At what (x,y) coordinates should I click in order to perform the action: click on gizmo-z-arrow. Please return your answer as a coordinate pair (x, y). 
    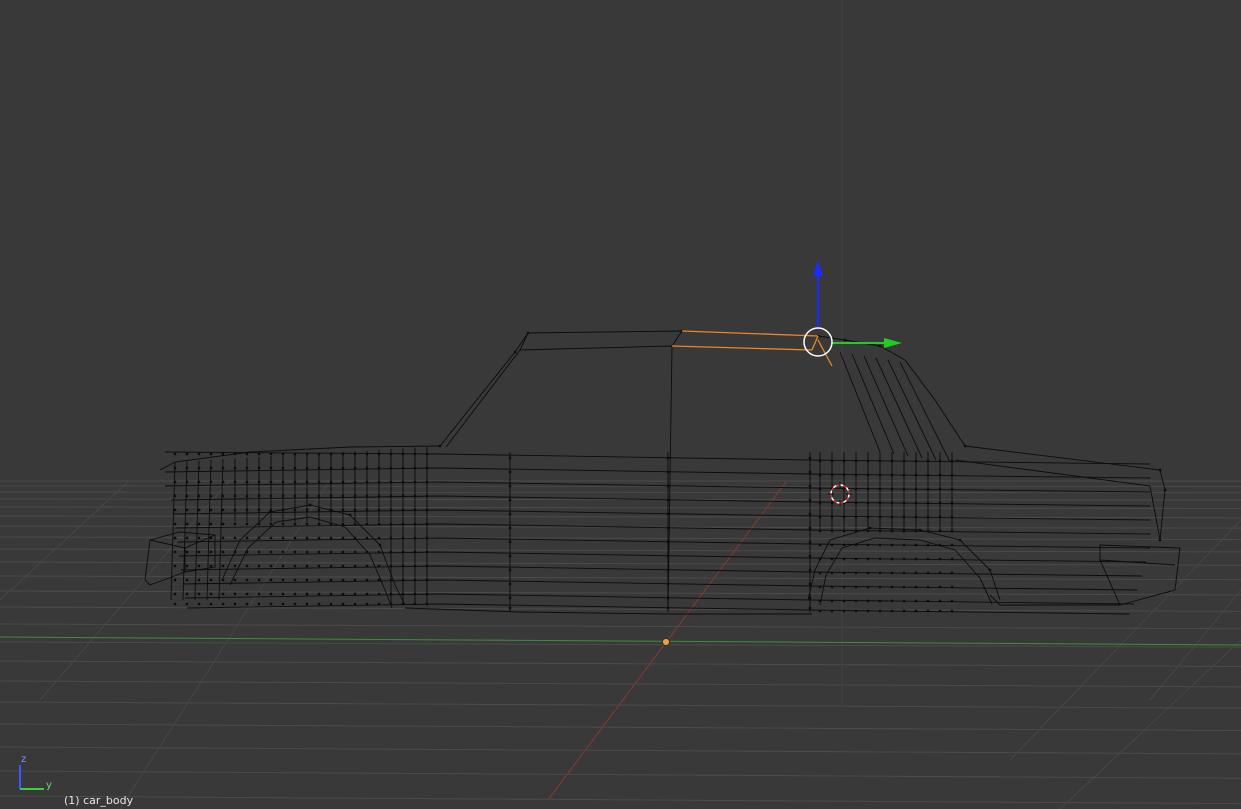
    Looking at the image, I should click on (818, 268).